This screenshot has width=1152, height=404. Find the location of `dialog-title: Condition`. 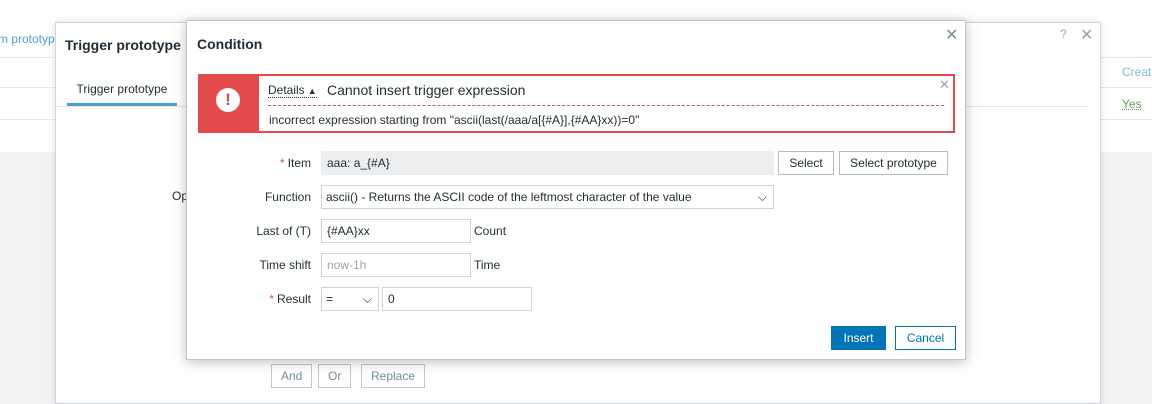

dialog-title: Condition is located at coordinates (230, 44).